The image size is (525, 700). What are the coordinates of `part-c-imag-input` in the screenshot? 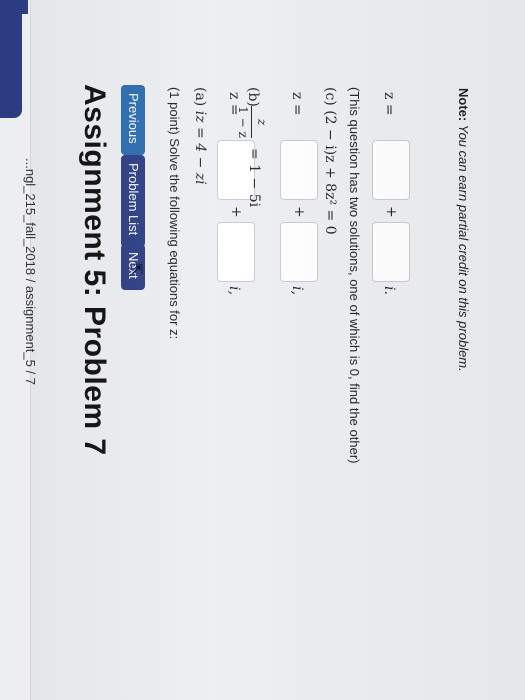 It's located at (391, 252).